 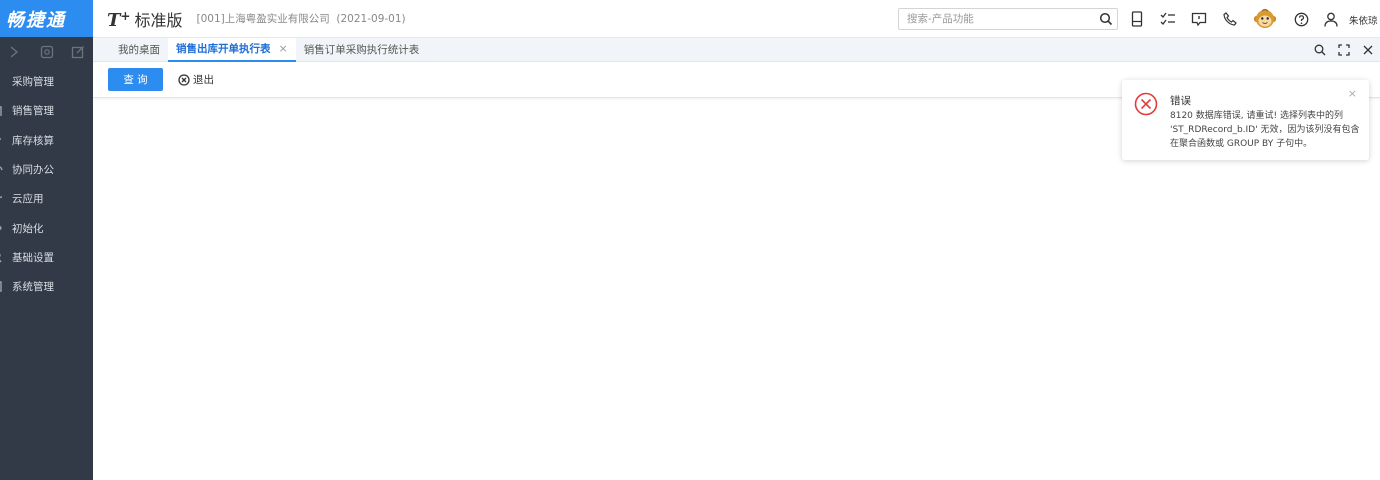 What do you see at coordinates (6, 199) in the screenshot?
I see `cloud-icon` at bounding box center [6, 199].